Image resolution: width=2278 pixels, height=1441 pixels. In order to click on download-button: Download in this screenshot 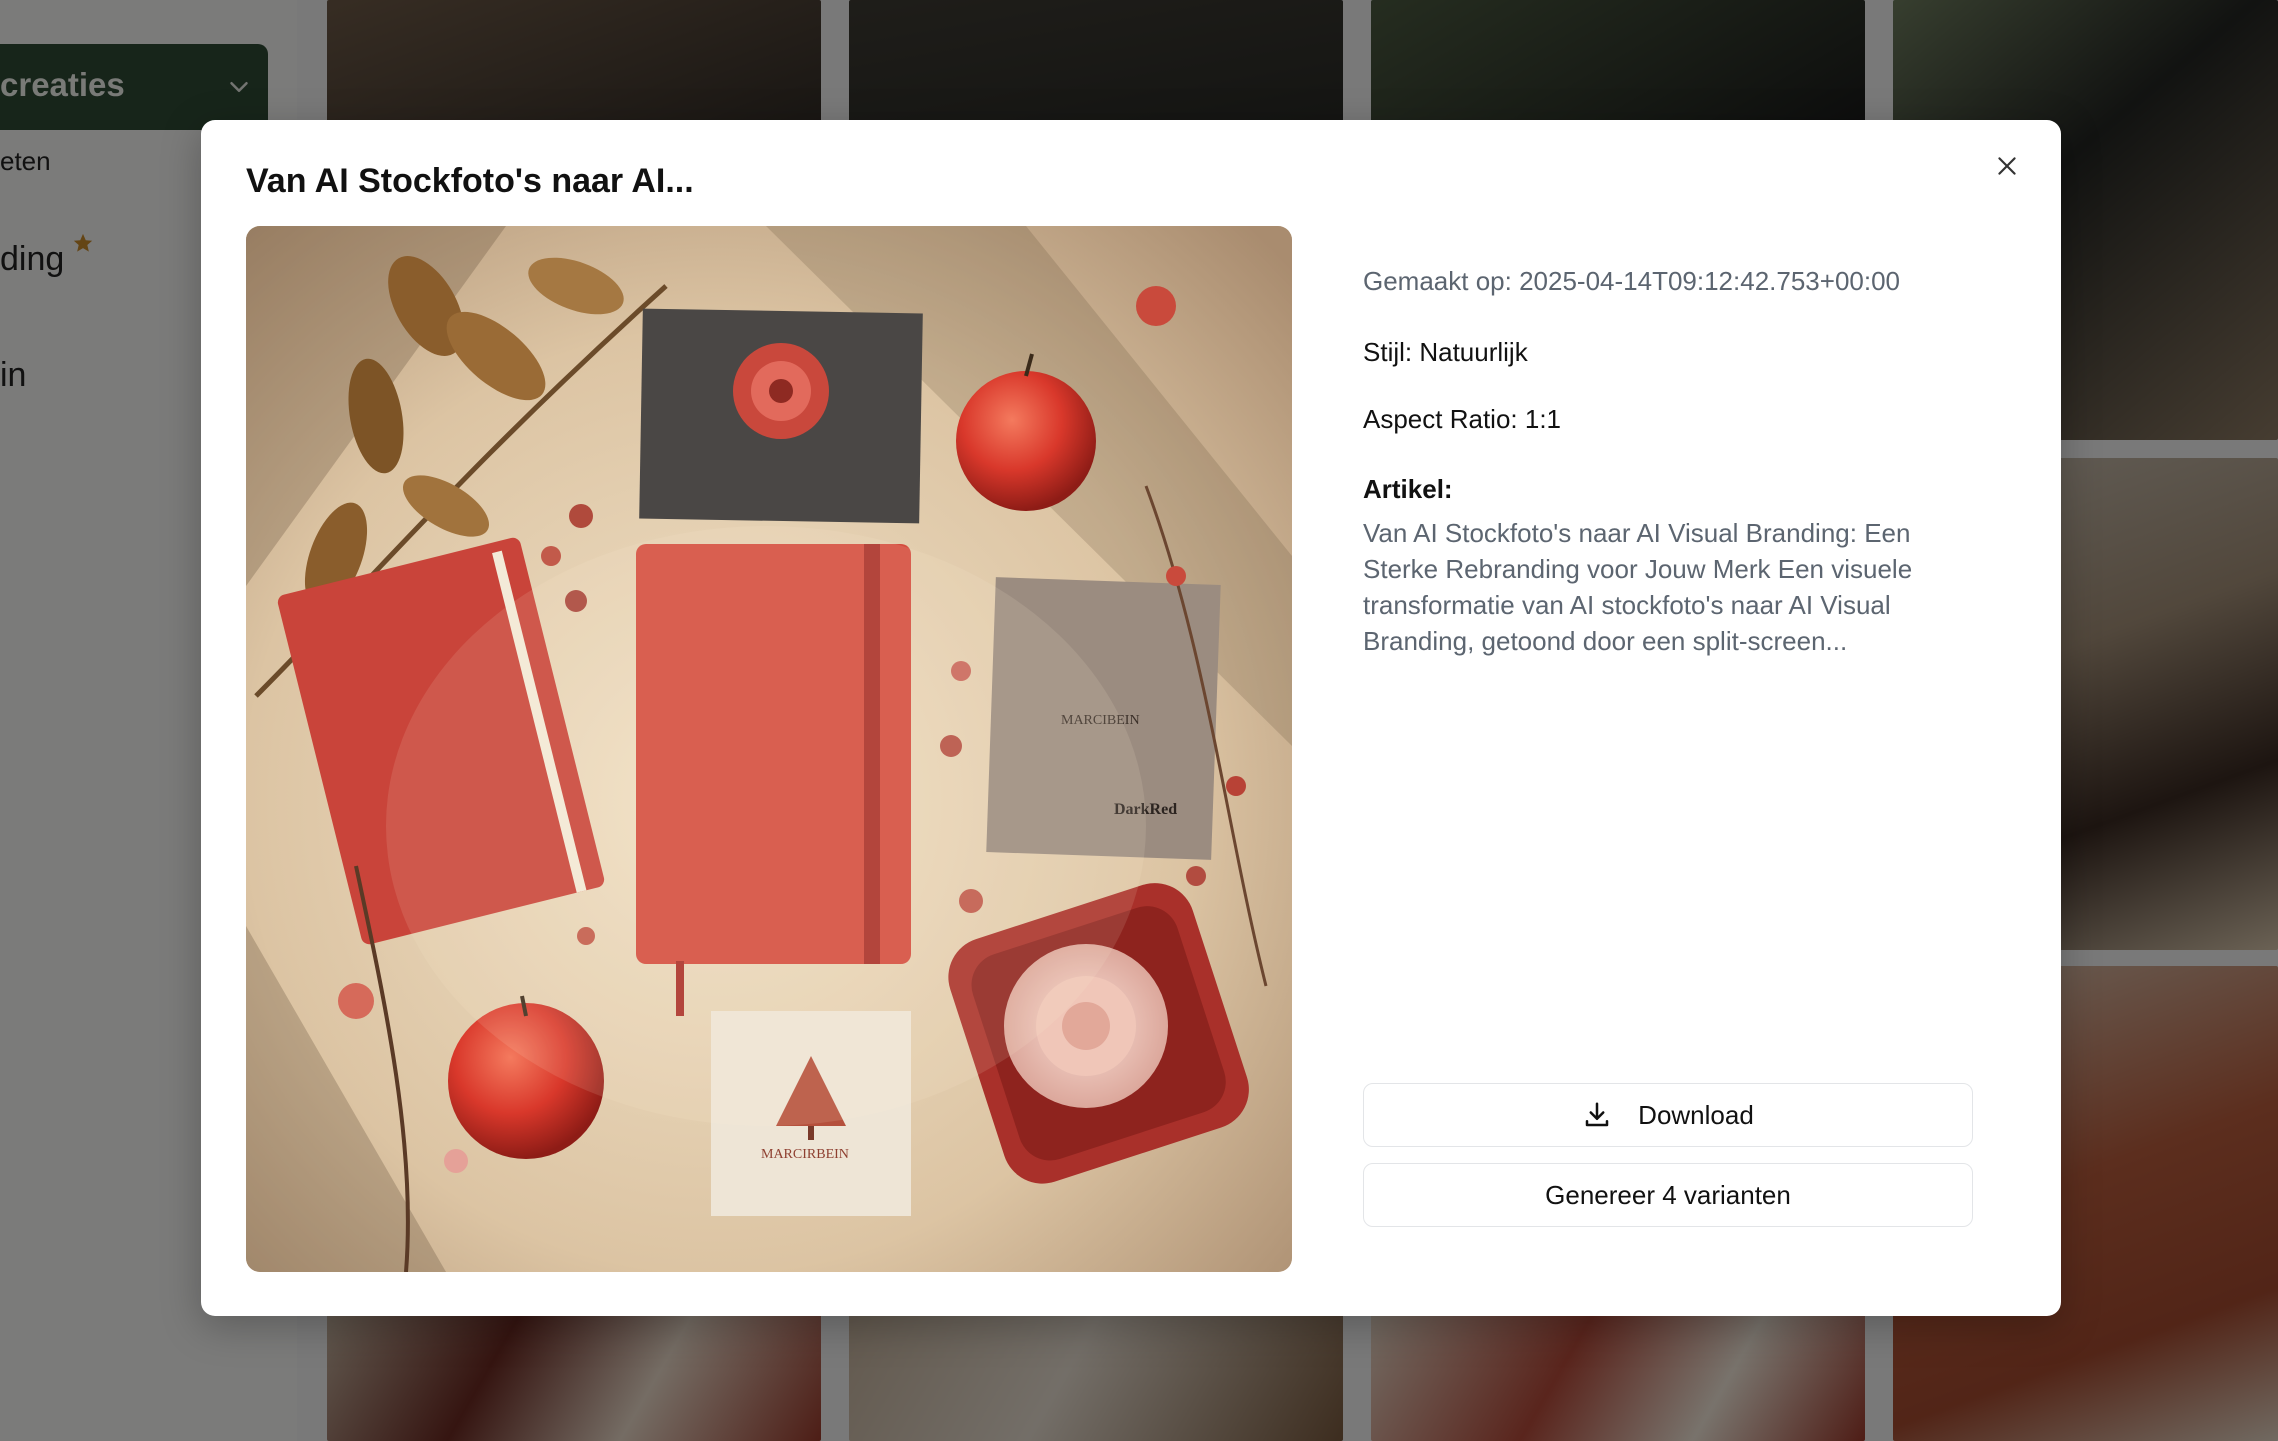, I will do `click(1668, 1115)`.